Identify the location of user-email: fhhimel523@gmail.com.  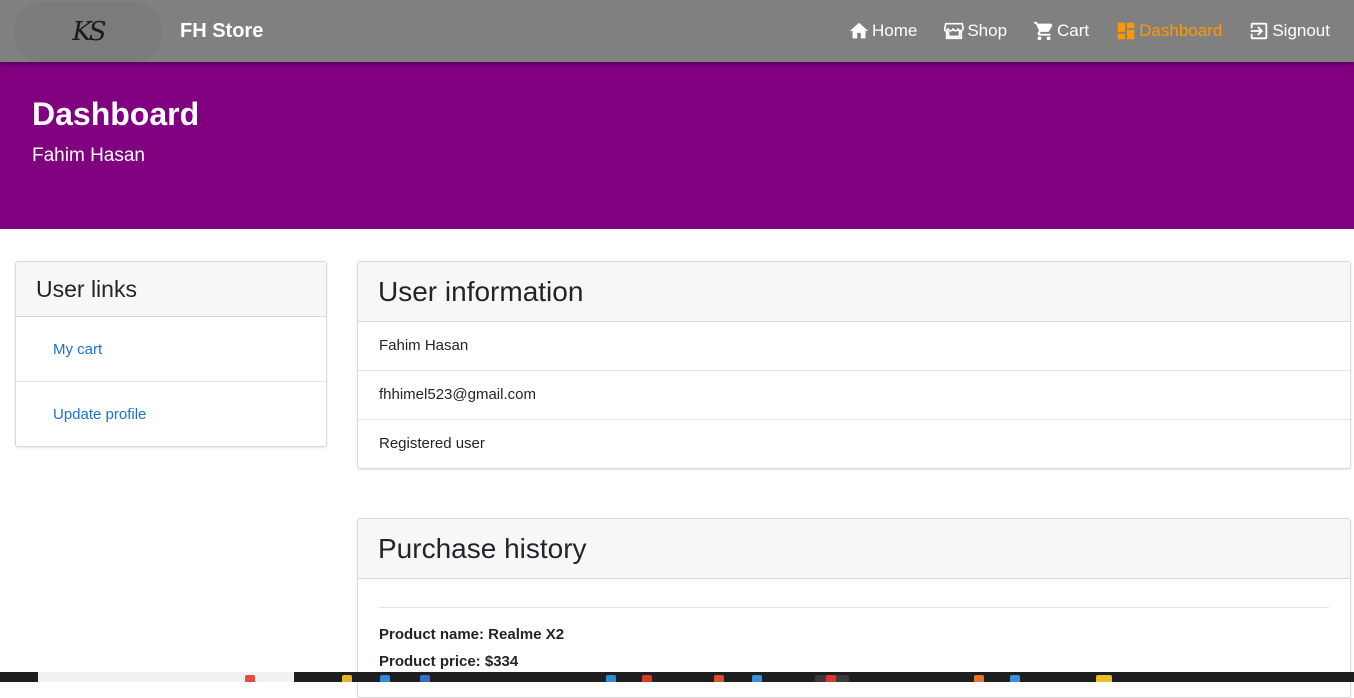
(854, 395).